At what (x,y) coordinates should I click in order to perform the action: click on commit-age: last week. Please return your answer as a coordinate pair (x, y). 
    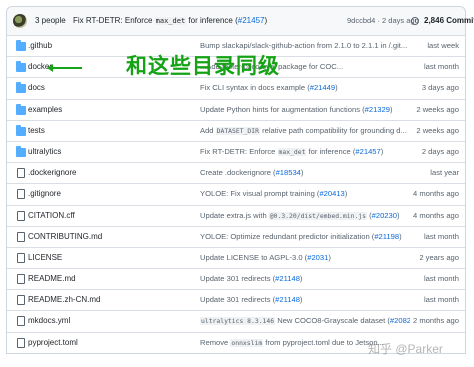
    Looking at the image, I should click on (443, 45).